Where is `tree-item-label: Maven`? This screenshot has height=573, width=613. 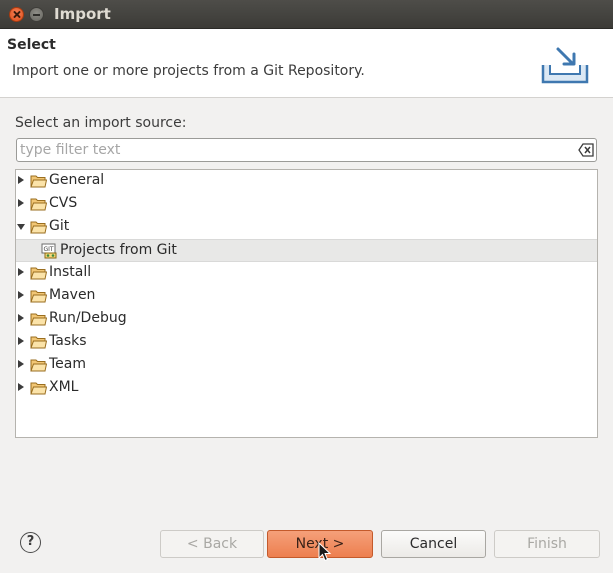 tree-item-label: Maven is located at coordinates (72, 295).